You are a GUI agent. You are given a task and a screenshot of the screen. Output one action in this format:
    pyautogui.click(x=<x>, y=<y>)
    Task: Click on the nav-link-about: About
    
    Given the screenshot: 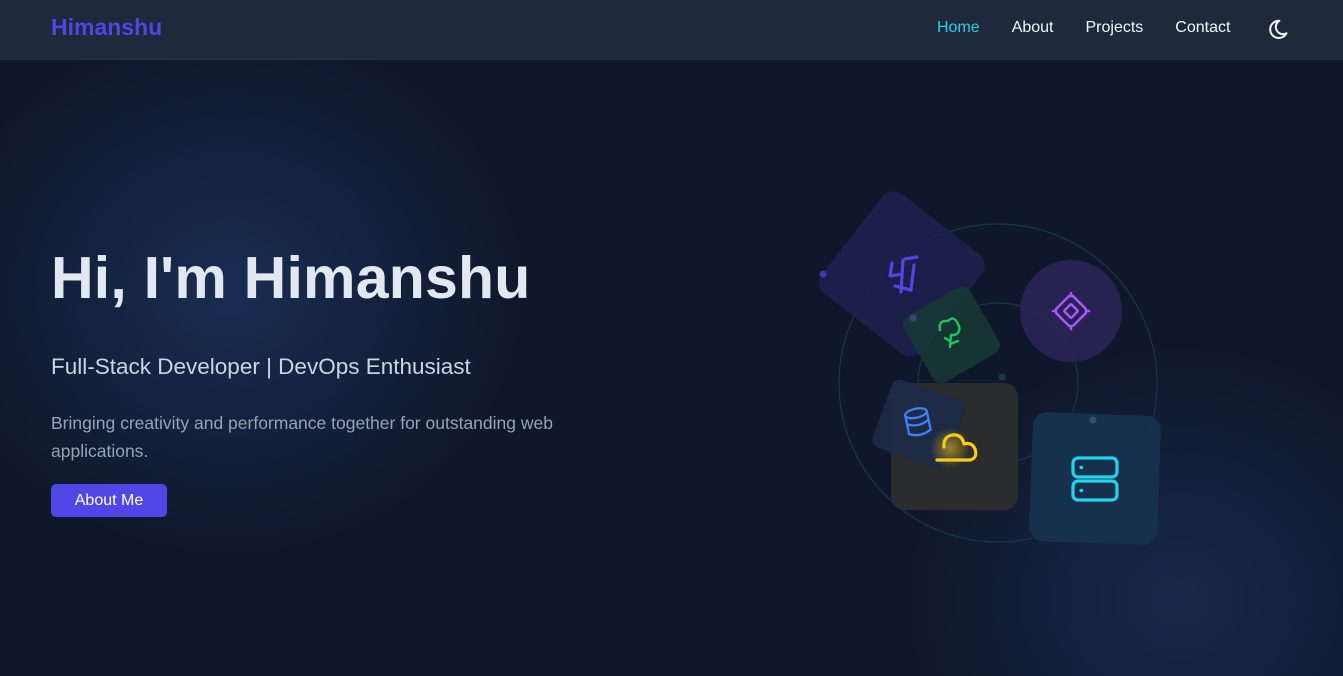 What is the action you would take?
    pyautogui.click(x=1033, y=28)
    